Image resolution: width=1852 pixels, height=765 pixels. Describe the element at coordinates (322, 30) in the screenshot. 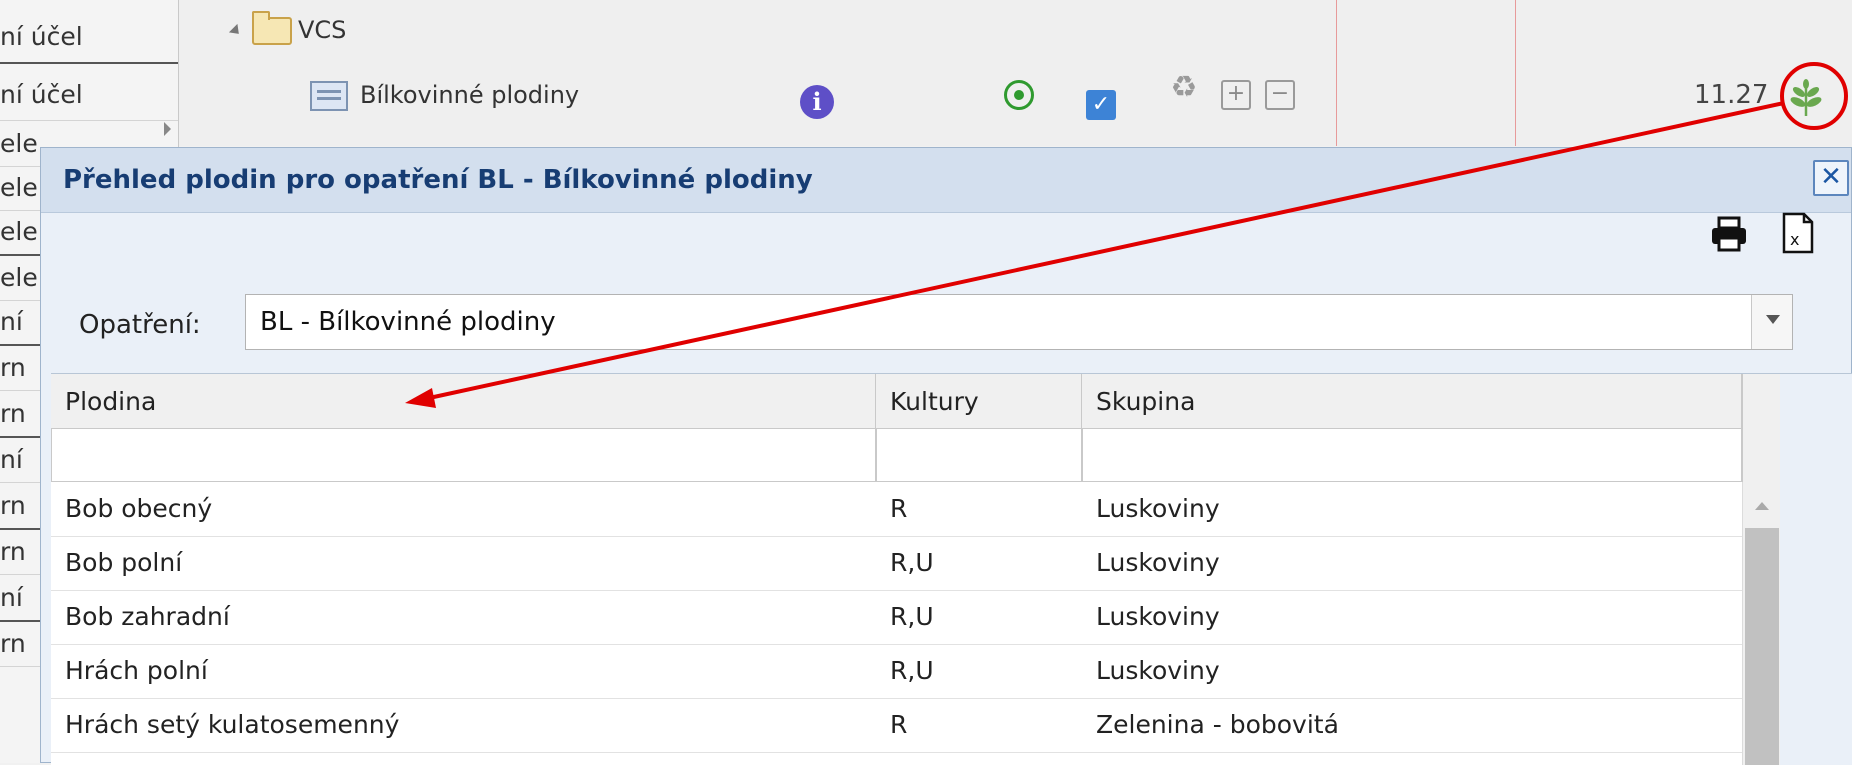

I see `tree-node-label: VCS` at that location.